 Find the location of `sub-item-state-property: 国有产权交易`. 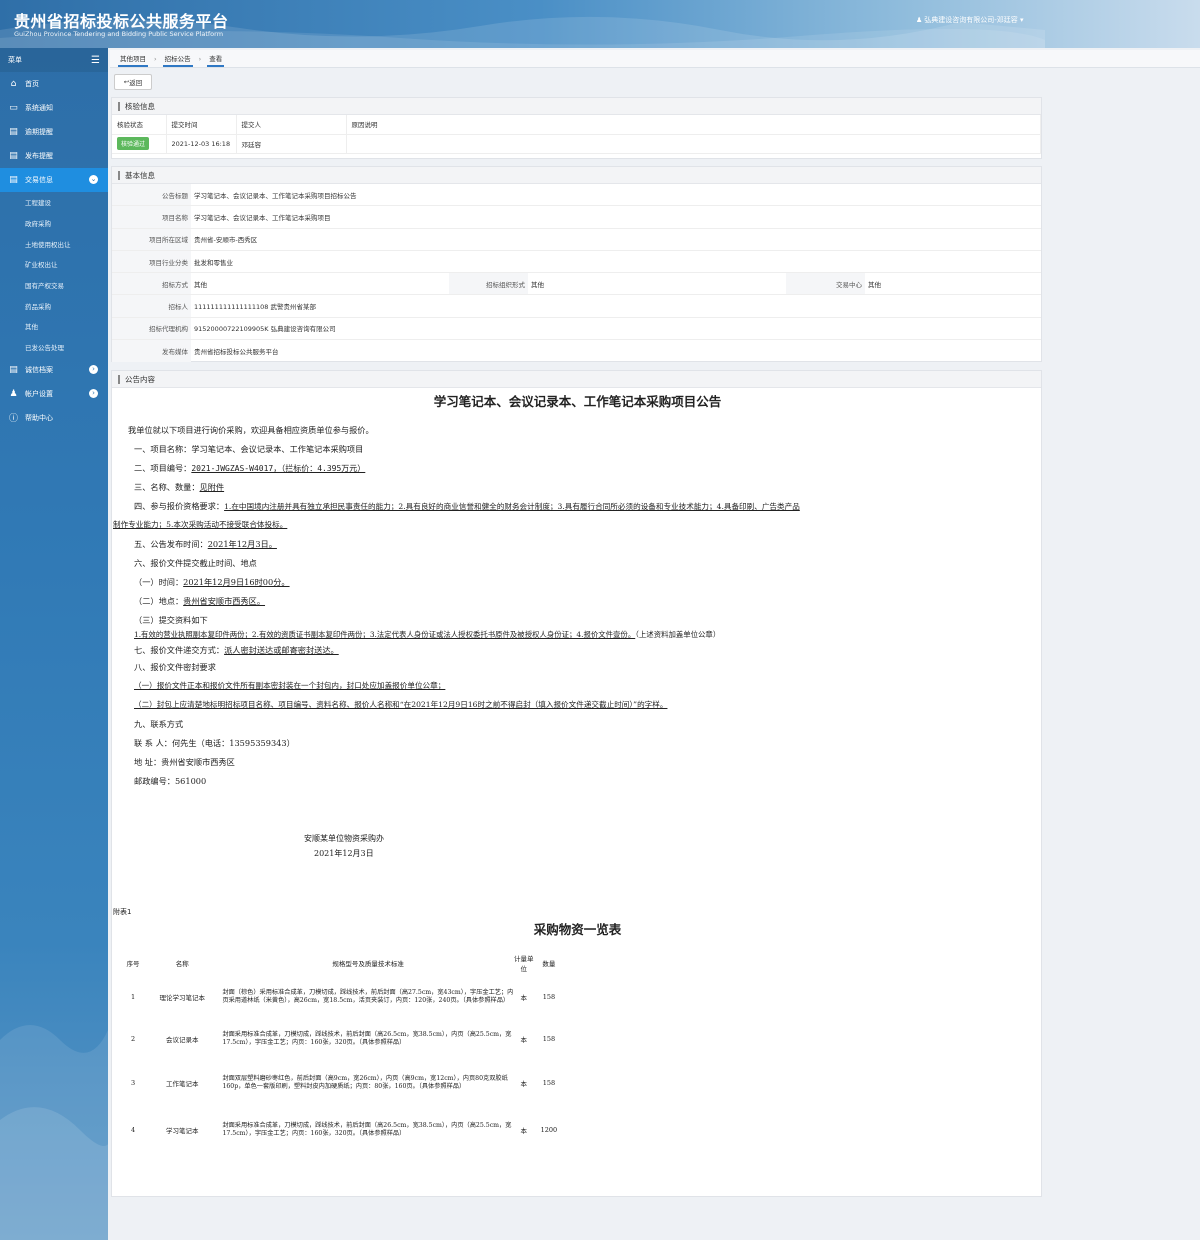

sub-item-state-property: 国有产权交易 is located at coordinates (54, 285).